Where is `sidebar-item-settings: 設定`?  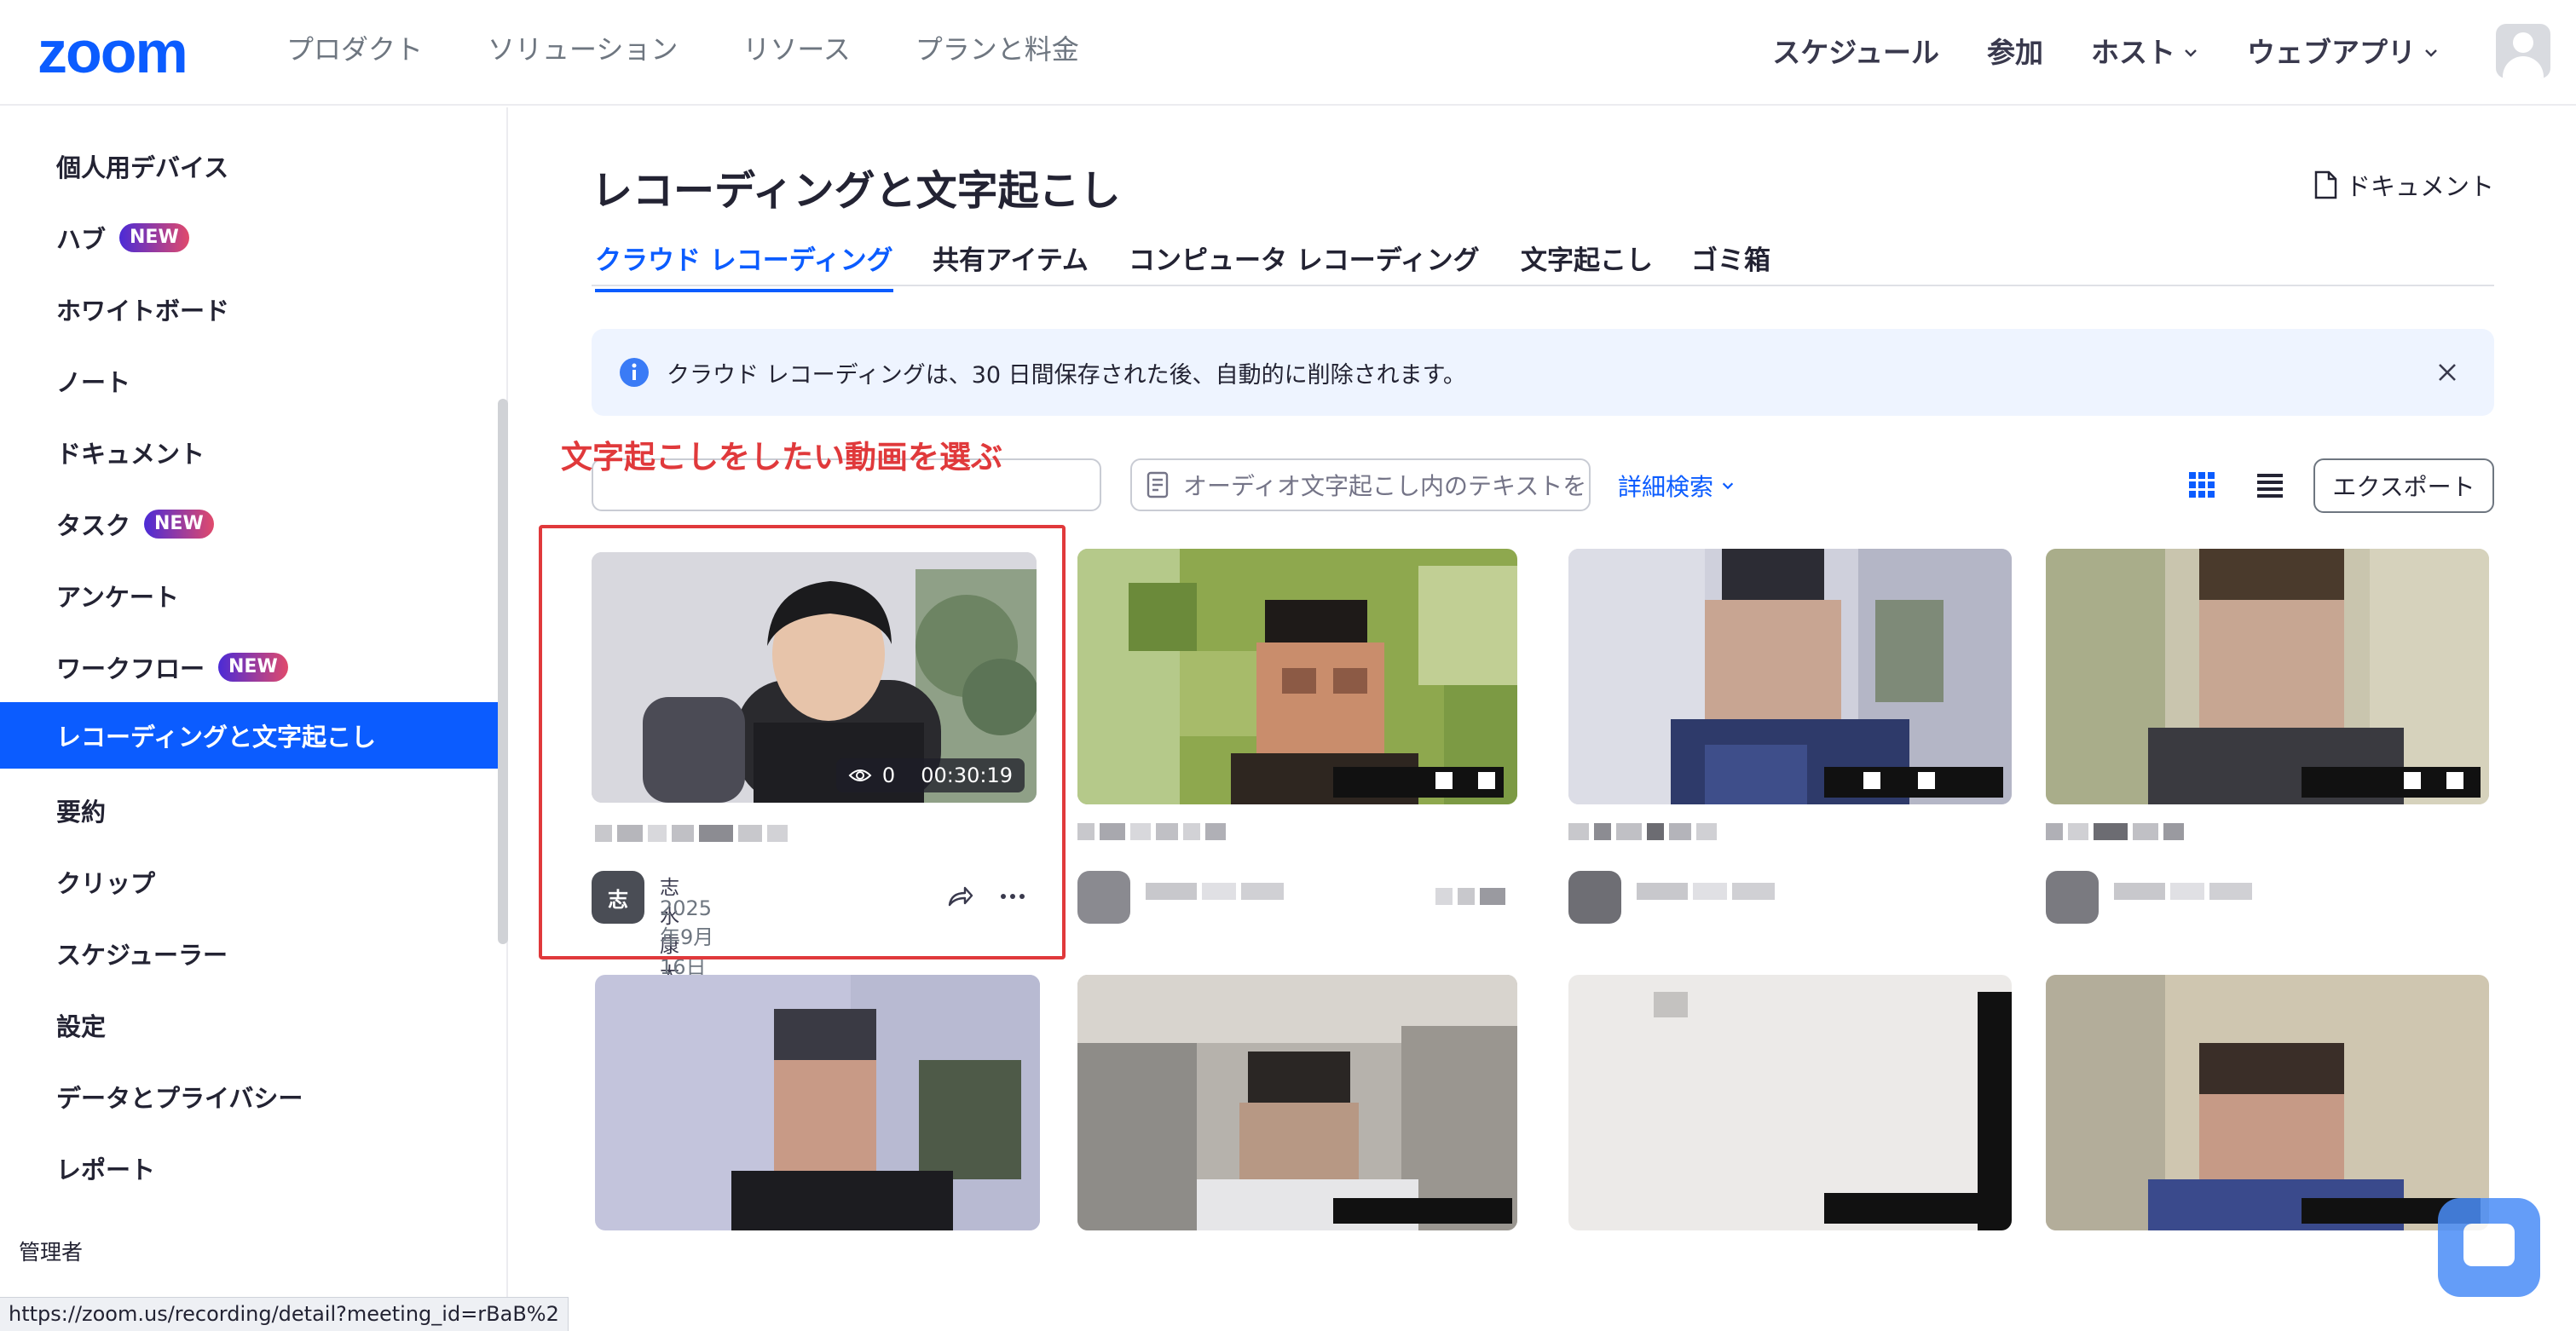 sidebar-item-settings: 設定 is located at coordinates (250, 1025).